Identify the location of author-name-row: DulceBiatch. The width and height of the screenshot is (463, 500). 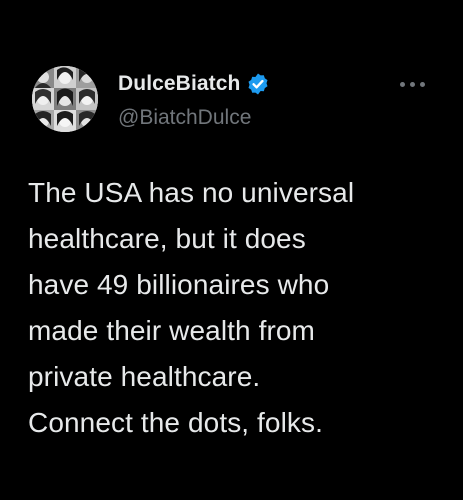
(194, 84).